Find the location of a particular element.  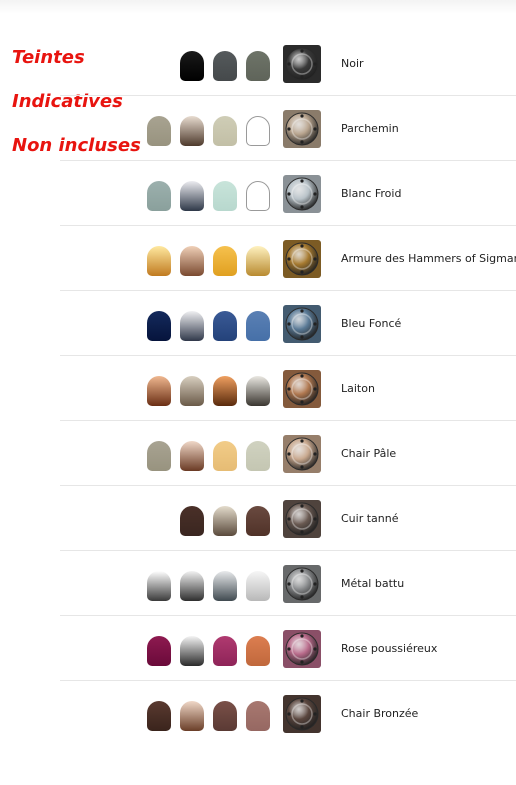

paint-row: Rose poussiéreux is located at coordinates (258, 648).